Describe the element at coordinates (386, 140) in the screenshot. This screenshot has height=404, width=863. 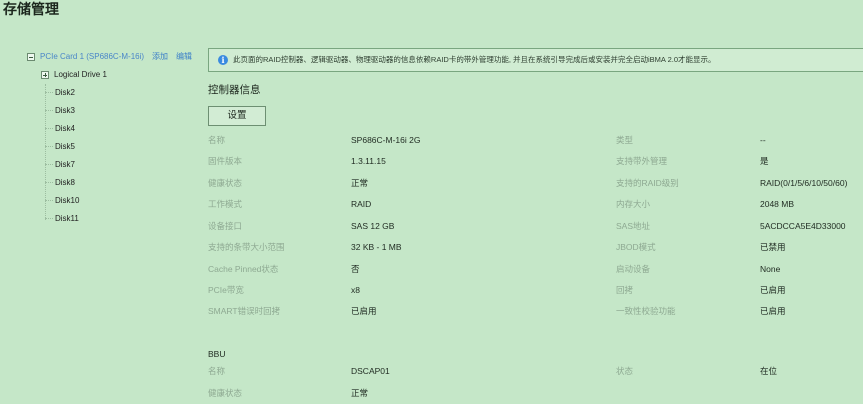
I see `field-value: SP686C-M-16i 2G` at that location.